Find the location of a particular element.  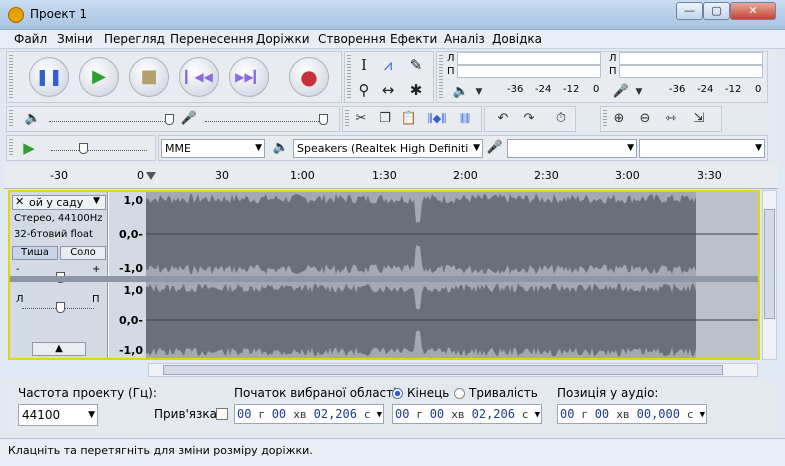

horizontal-scroll-thumb is located at coordinates (443, 370).